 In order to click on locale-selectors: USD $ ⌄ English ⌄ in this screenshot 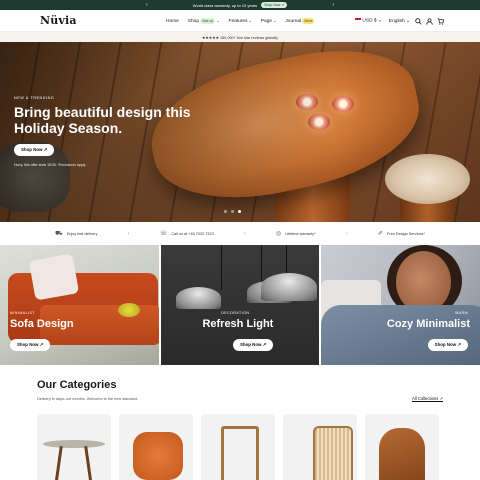, I will do `click(382, 21)`.